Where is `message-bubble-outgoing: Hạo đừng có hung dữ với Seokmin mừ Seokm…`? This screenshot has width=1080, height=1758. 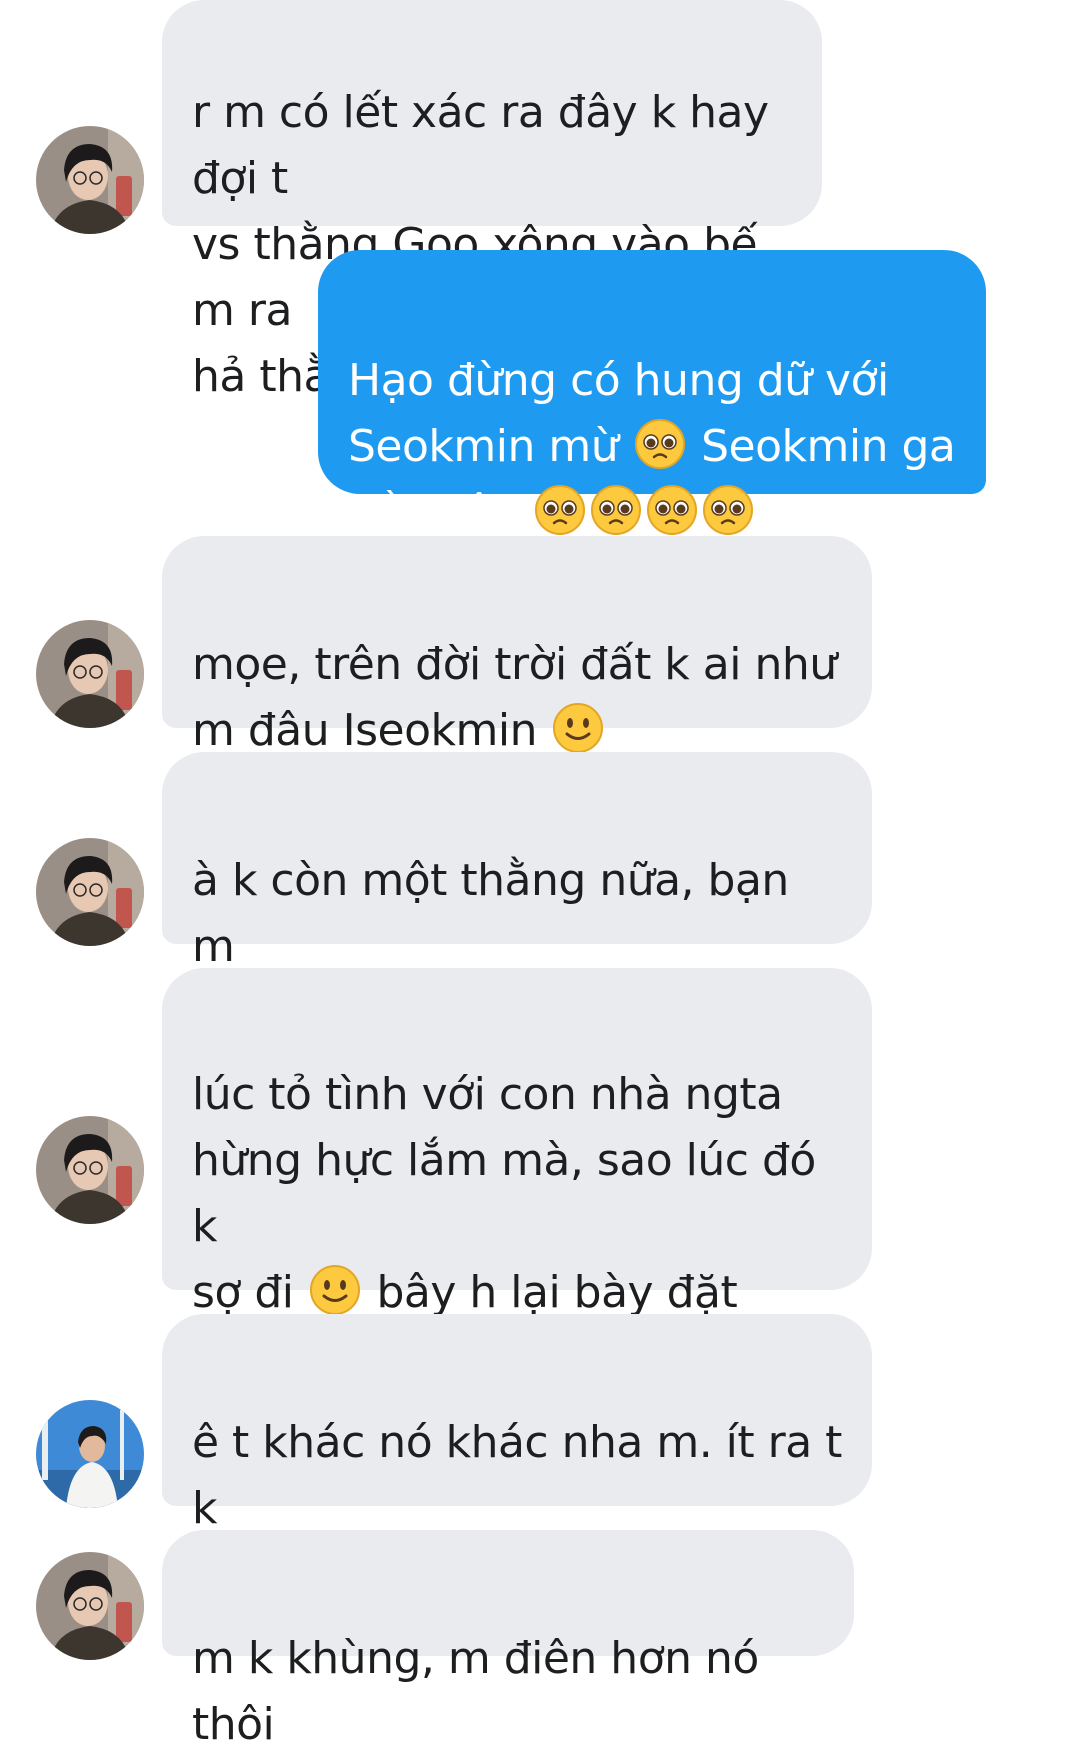 message-bubble-outgoing: Hạo đừng có hung dữ với Seokmin mừ Seokm… is located at coordinates (652, 394).